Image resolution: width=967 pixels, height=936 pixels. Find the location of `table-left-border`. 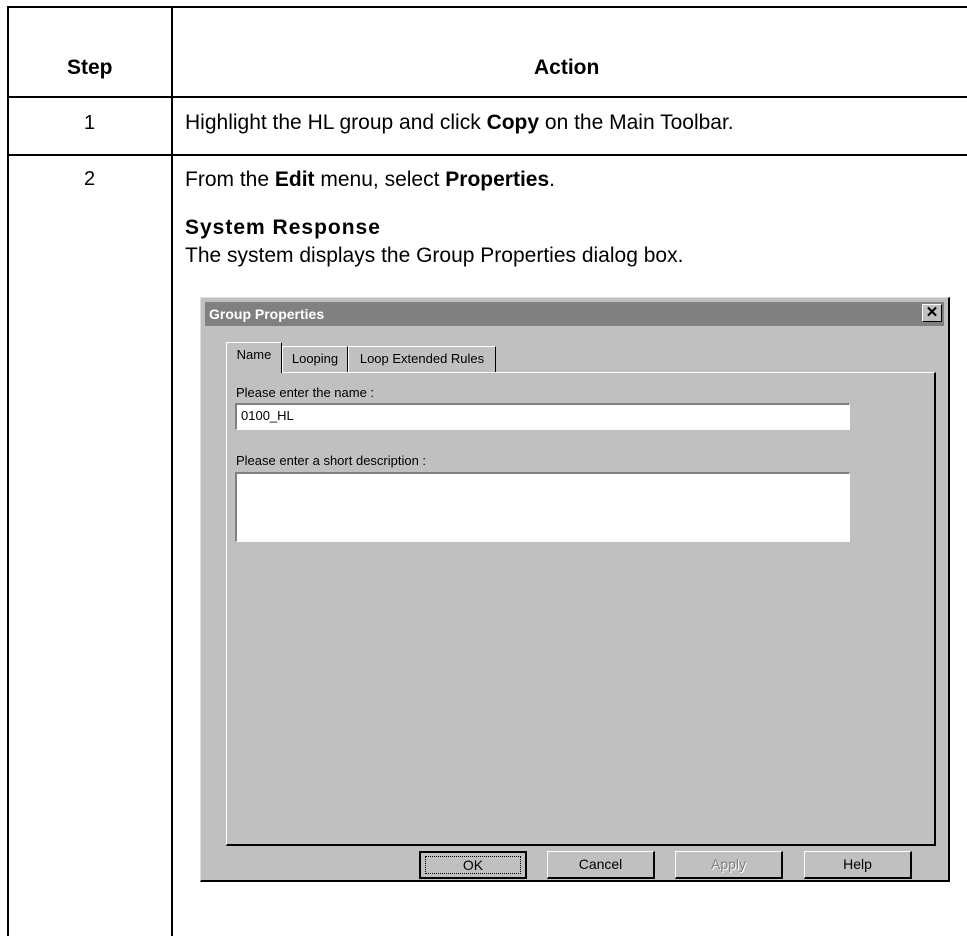

table-left-border is located at coordinates (8, 471).